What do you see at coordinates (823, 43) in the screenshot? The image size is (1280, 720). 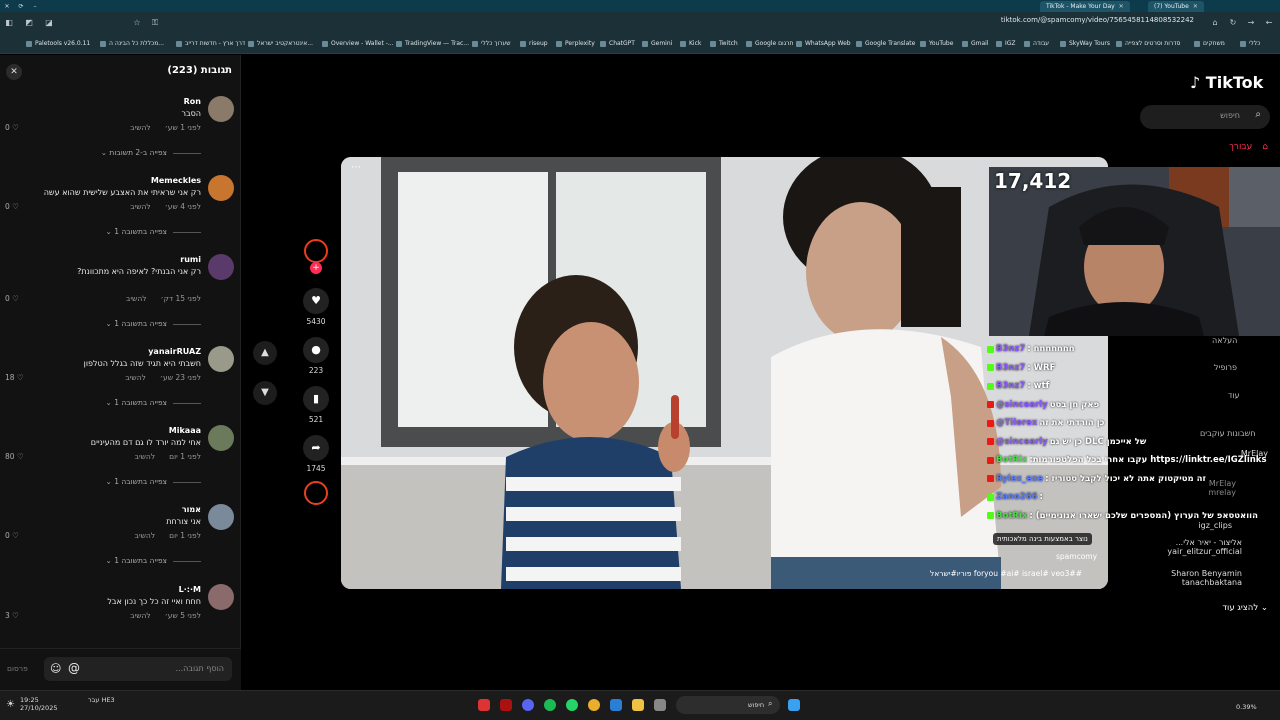 I see `bookmark: WhatsApp Web` at bounding box center [823, 43].